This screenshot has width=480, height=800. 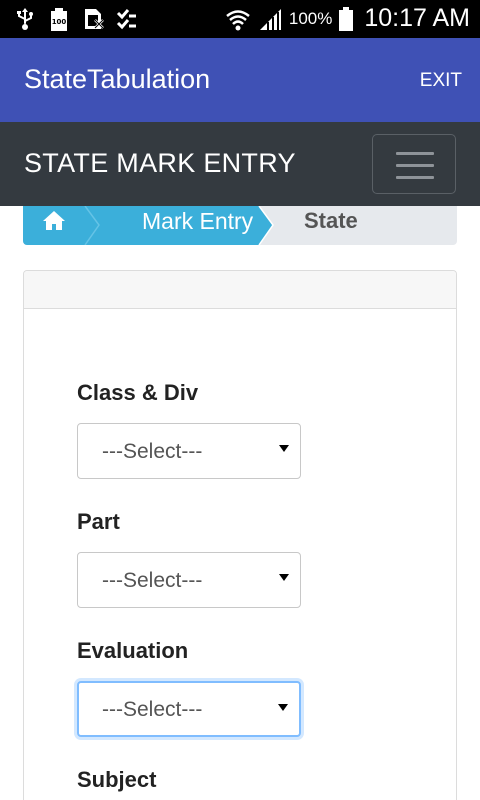 I want to click on home-icon, so click(x=54, y=220).